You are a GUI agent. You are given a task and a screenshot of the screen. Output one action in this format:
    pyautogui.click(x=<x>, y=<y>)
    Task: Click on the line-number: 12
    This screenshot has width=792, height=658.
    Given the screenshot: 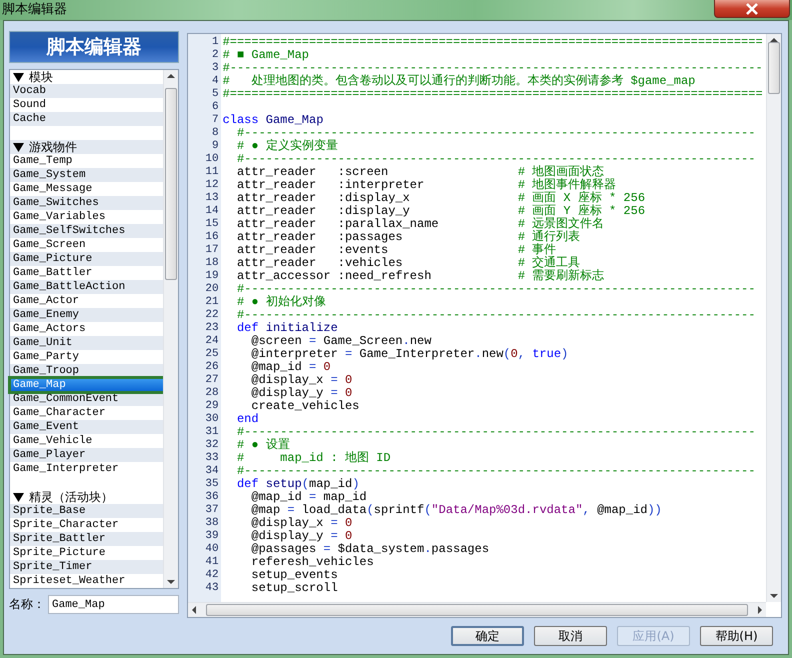 What is the action you would take?
    pyautogui.click(x=212, y=185)
    